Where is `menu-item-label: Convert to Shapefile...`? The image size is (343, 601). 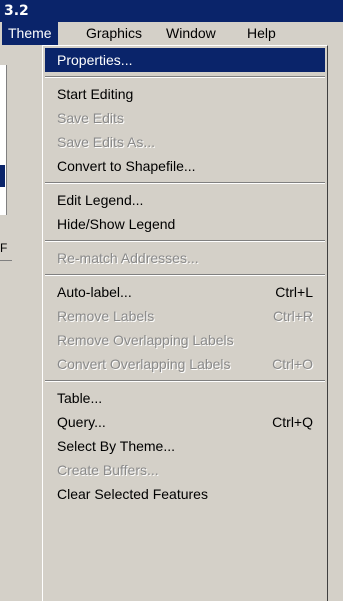
menu-item-label: Convert to Shapefile... is located at coordinates (126, 166).